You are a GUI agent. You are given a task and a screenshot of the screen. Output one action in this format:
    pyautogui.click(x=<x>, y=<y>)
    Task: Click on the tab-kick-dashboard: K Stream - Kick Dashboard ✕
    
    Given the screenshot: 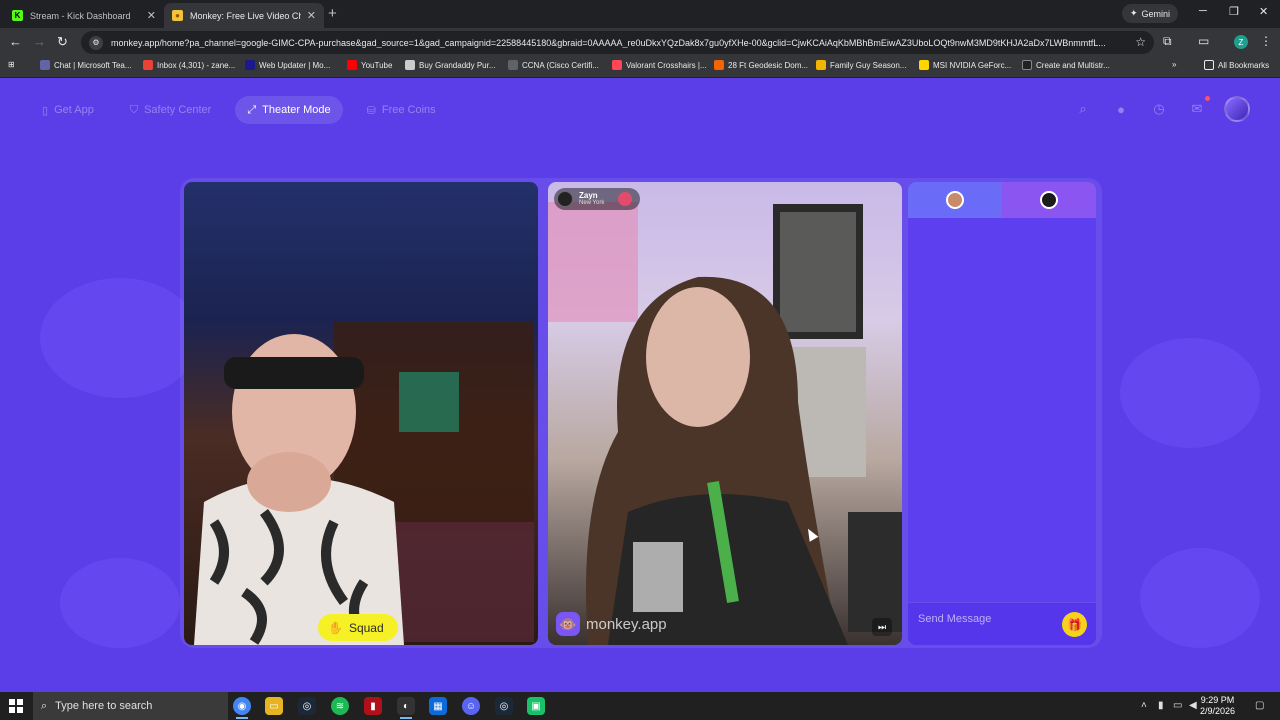 What is the action you would take?
    pyautogui.click(x=84, y=15)
    